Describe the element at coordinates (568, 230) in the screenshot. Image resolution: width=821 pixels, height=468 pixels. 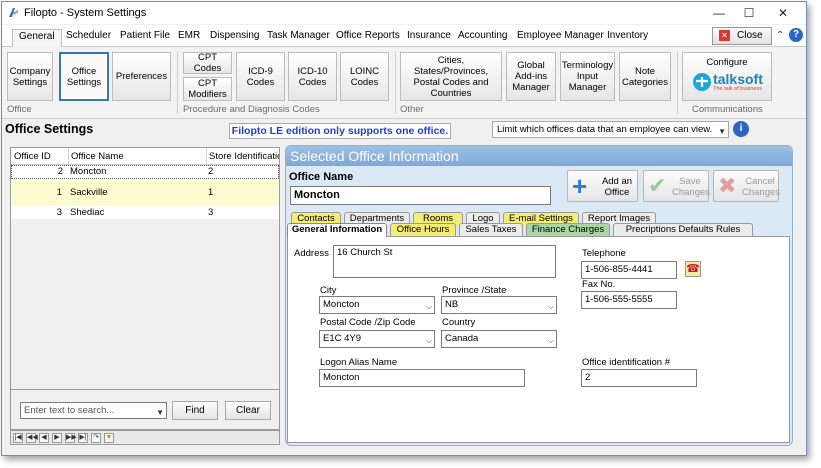
I see `tab-finance-charges: Finance Charges` at that location.